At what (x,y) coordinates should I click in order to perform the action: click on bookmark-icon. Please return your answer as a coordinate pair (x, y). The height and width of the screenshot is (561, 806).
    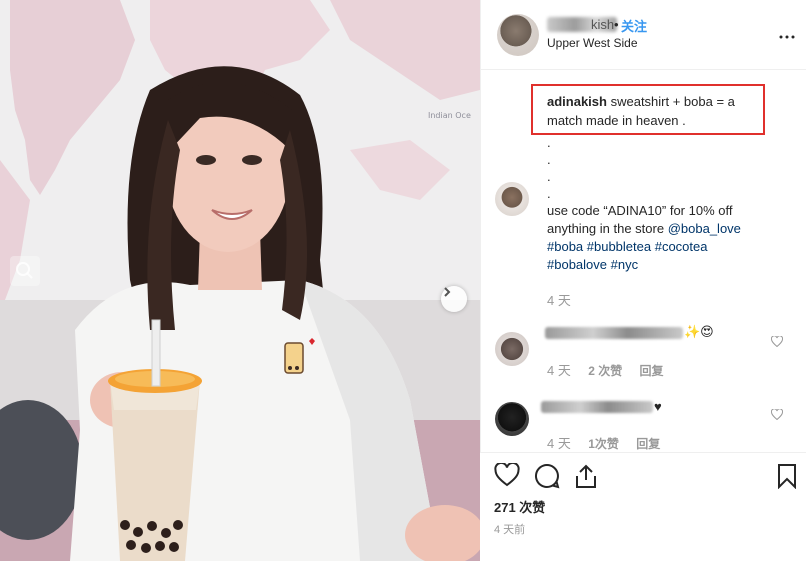
    Looking at the image, I should click on (787, 478).